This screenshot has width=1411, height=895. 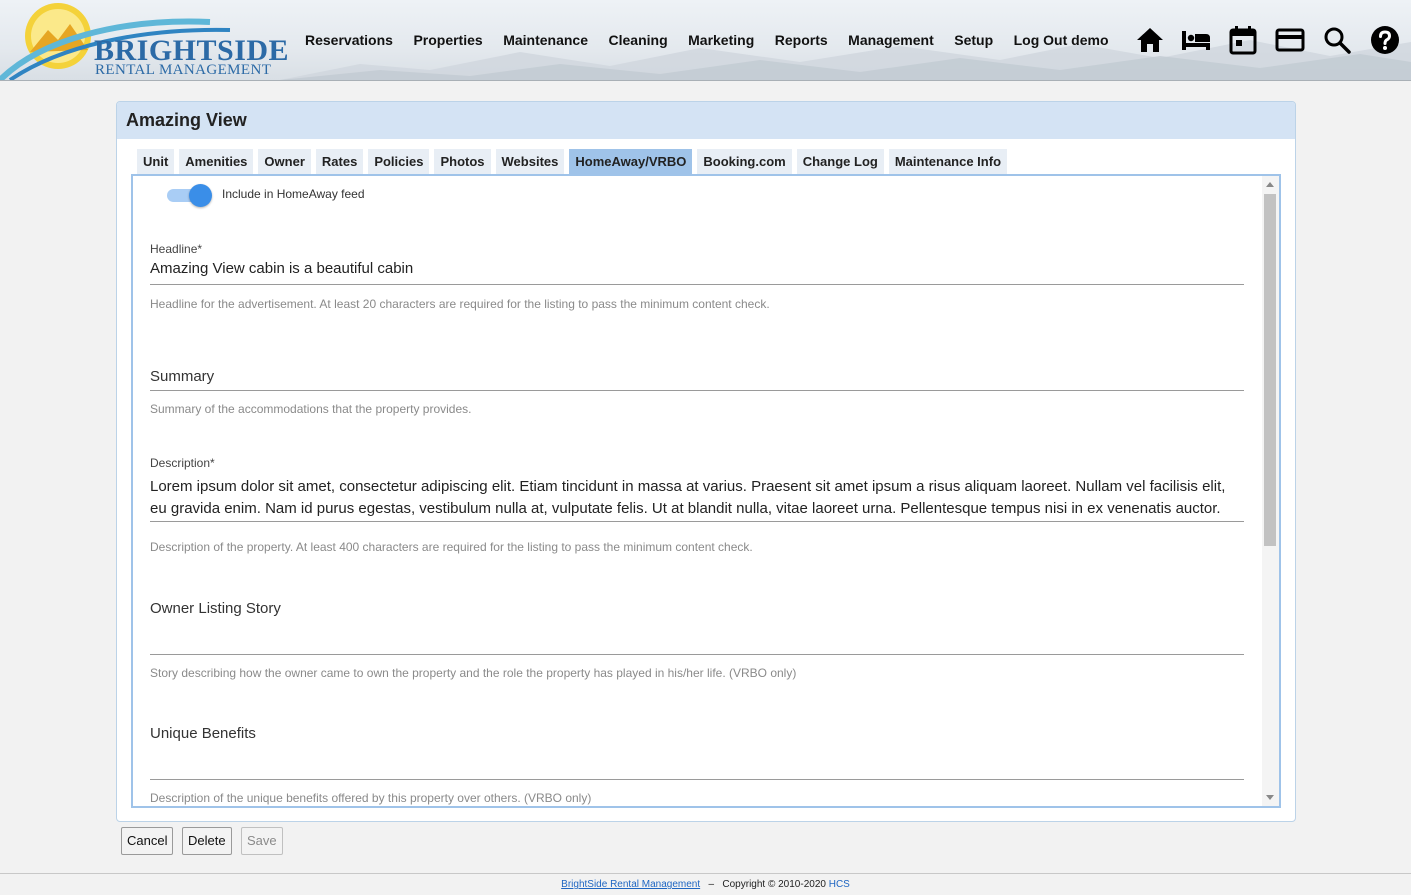 I want to click on homeaway-feed-toggle, so click(x=190, y=195).